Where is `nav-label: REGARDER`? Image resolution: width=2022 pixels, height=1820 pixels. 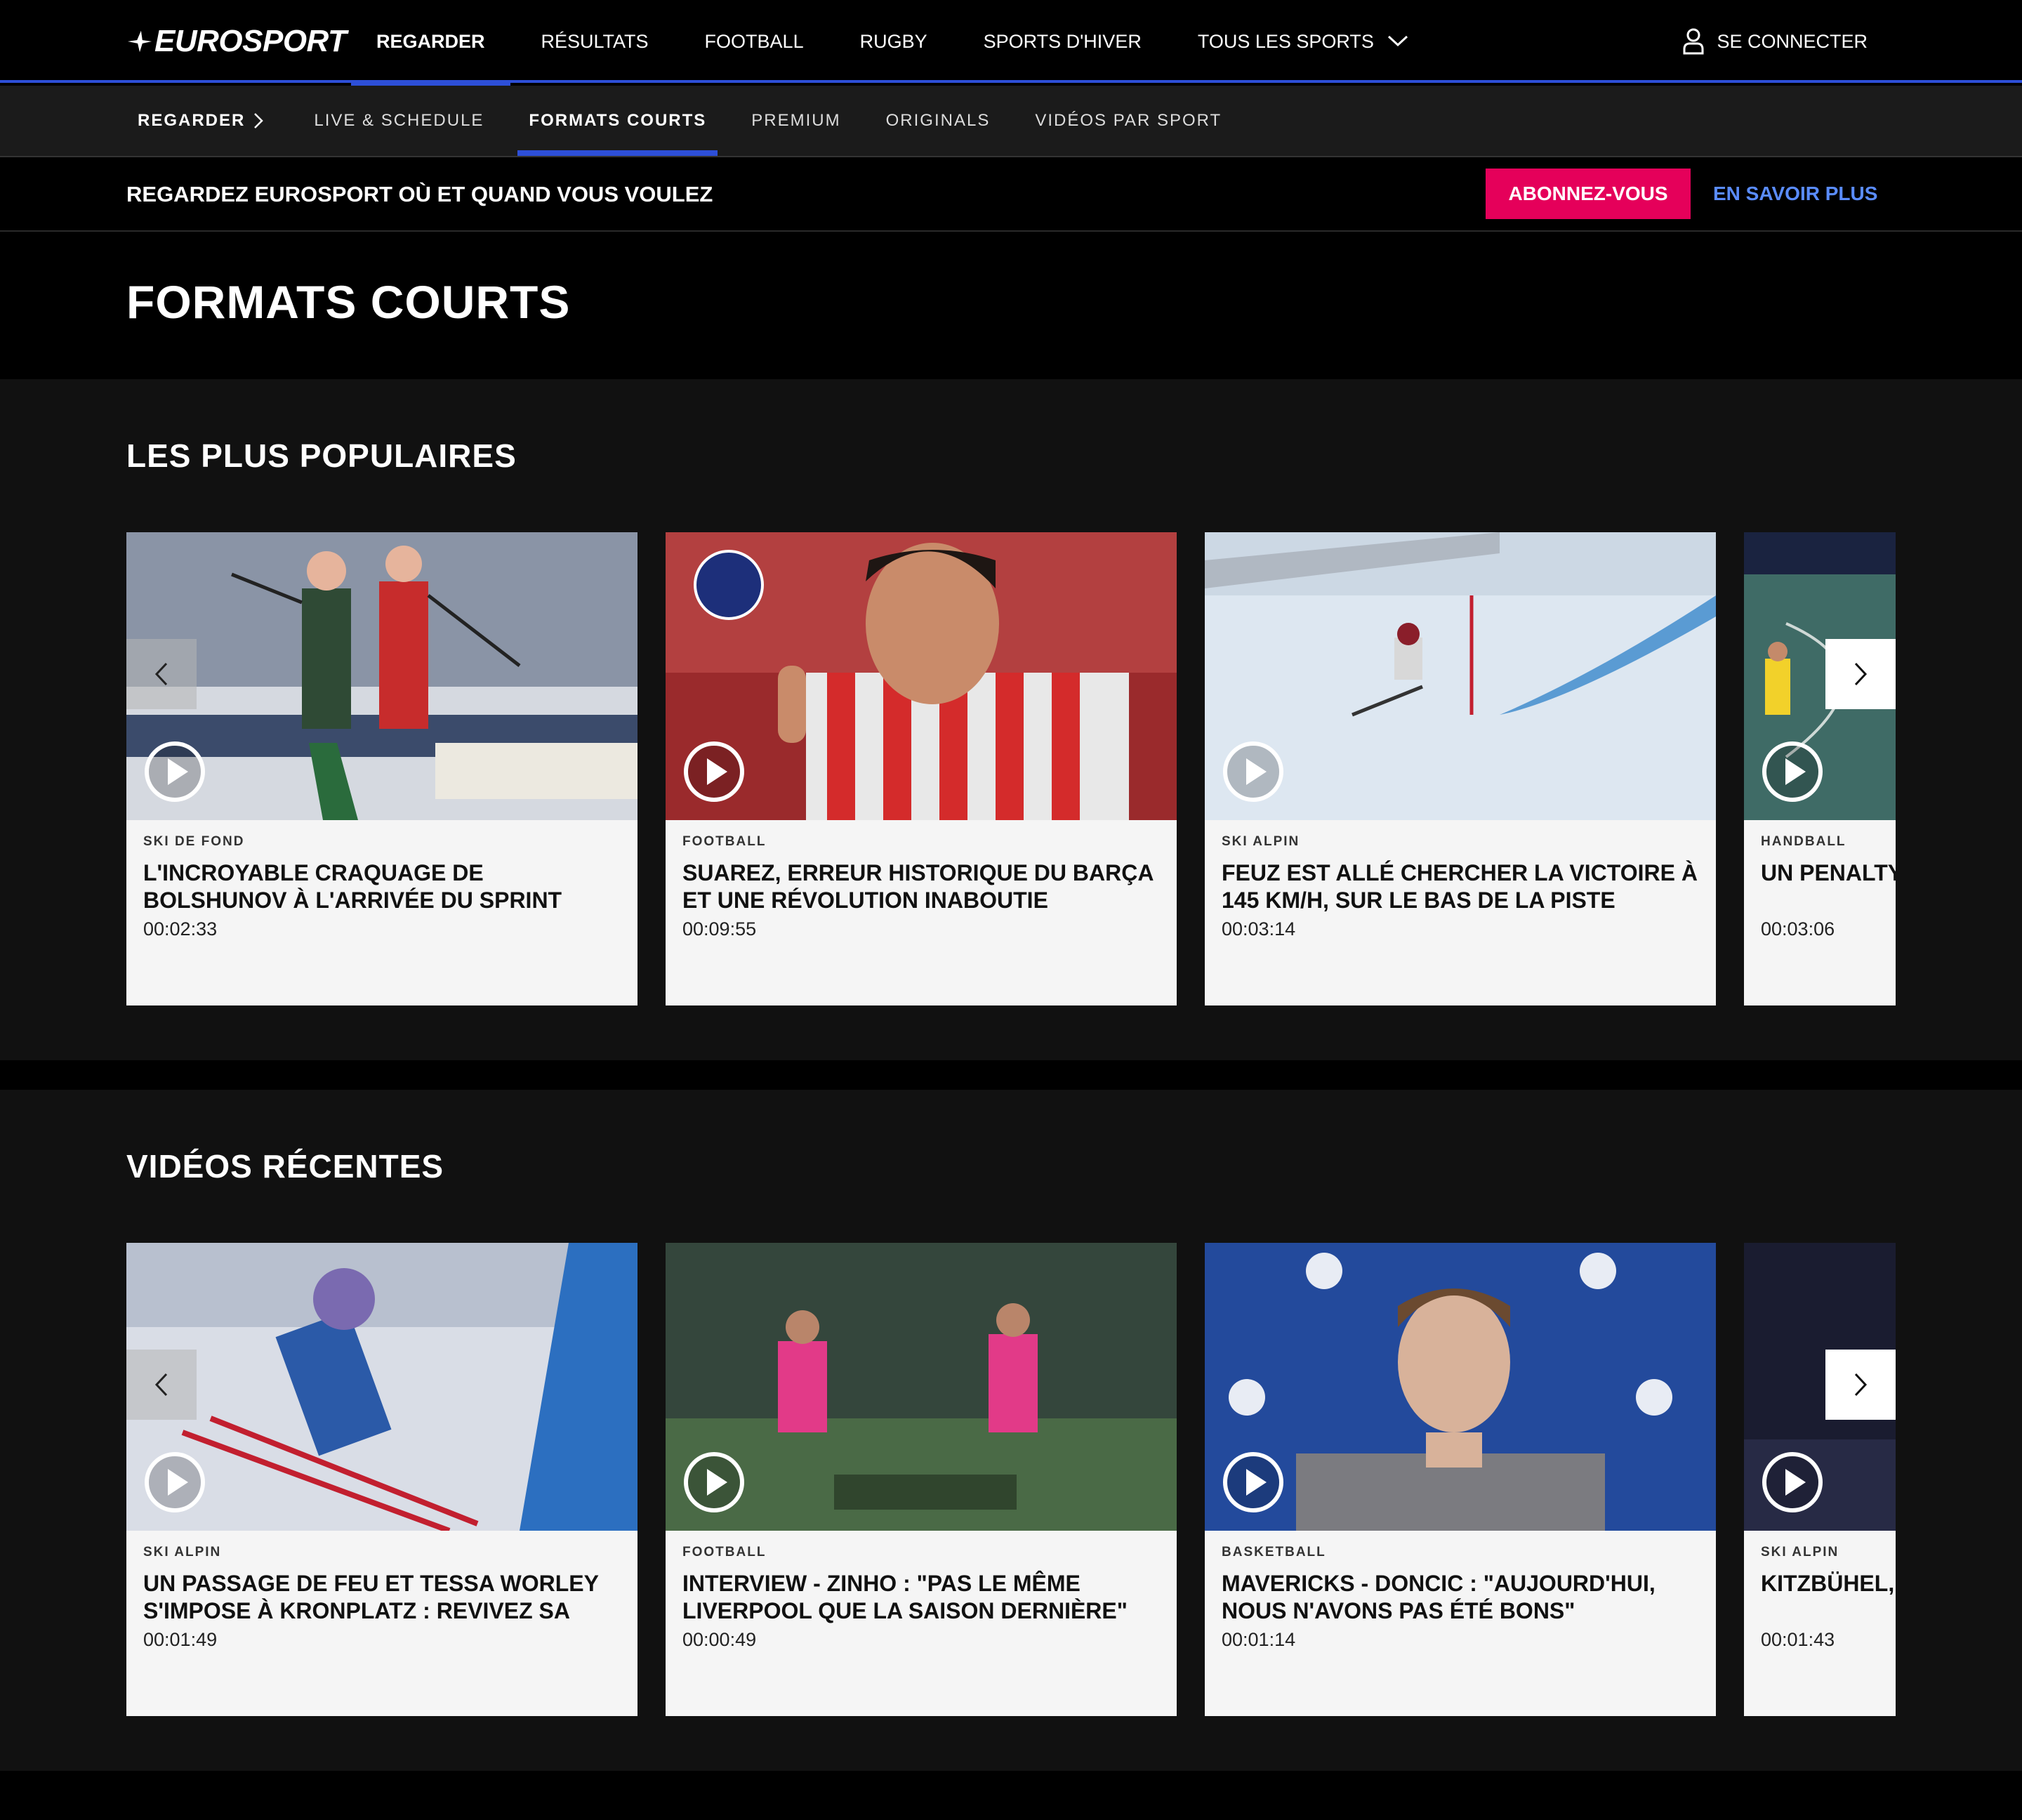
nav-label: REGARDER is located at coordinates (430, 41).